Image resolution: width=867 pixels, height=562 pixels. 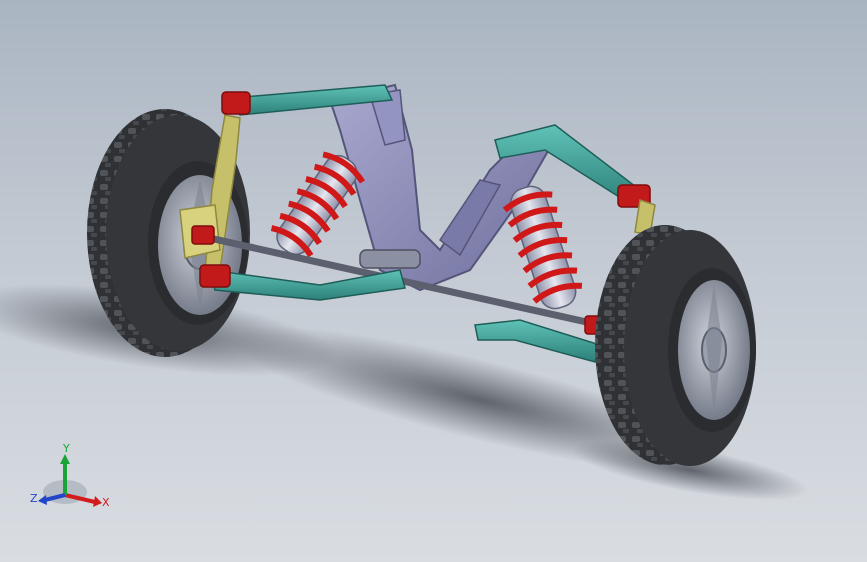 What do you see at coordinates (215, 276) in the screenshot?
I see `left-lower-ball-joint` at bounding box center [215, 276].